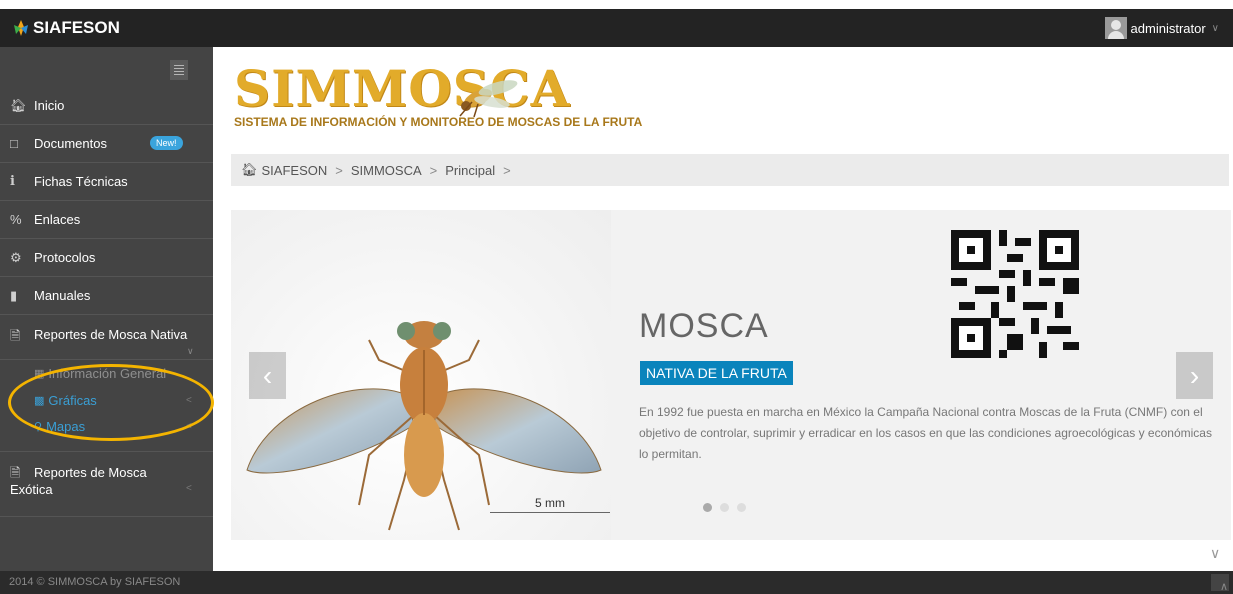 The width and height of the screenshot is (1233, 594). I want to click on folder-icon: □, so click(14, 143).